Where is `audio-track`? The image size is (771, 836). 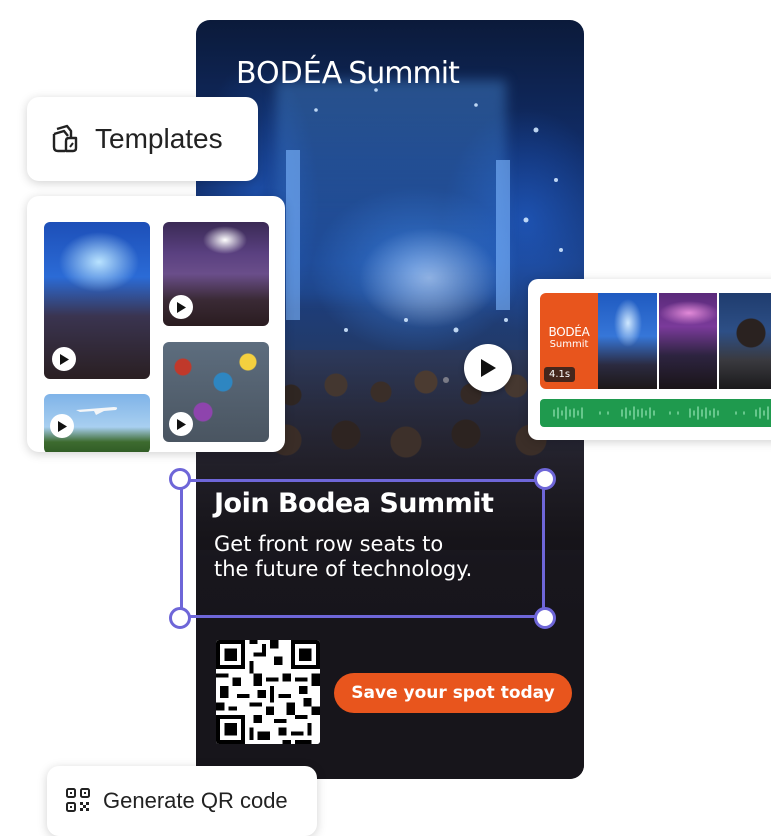 audio-track is located at coordinates (655, 413).